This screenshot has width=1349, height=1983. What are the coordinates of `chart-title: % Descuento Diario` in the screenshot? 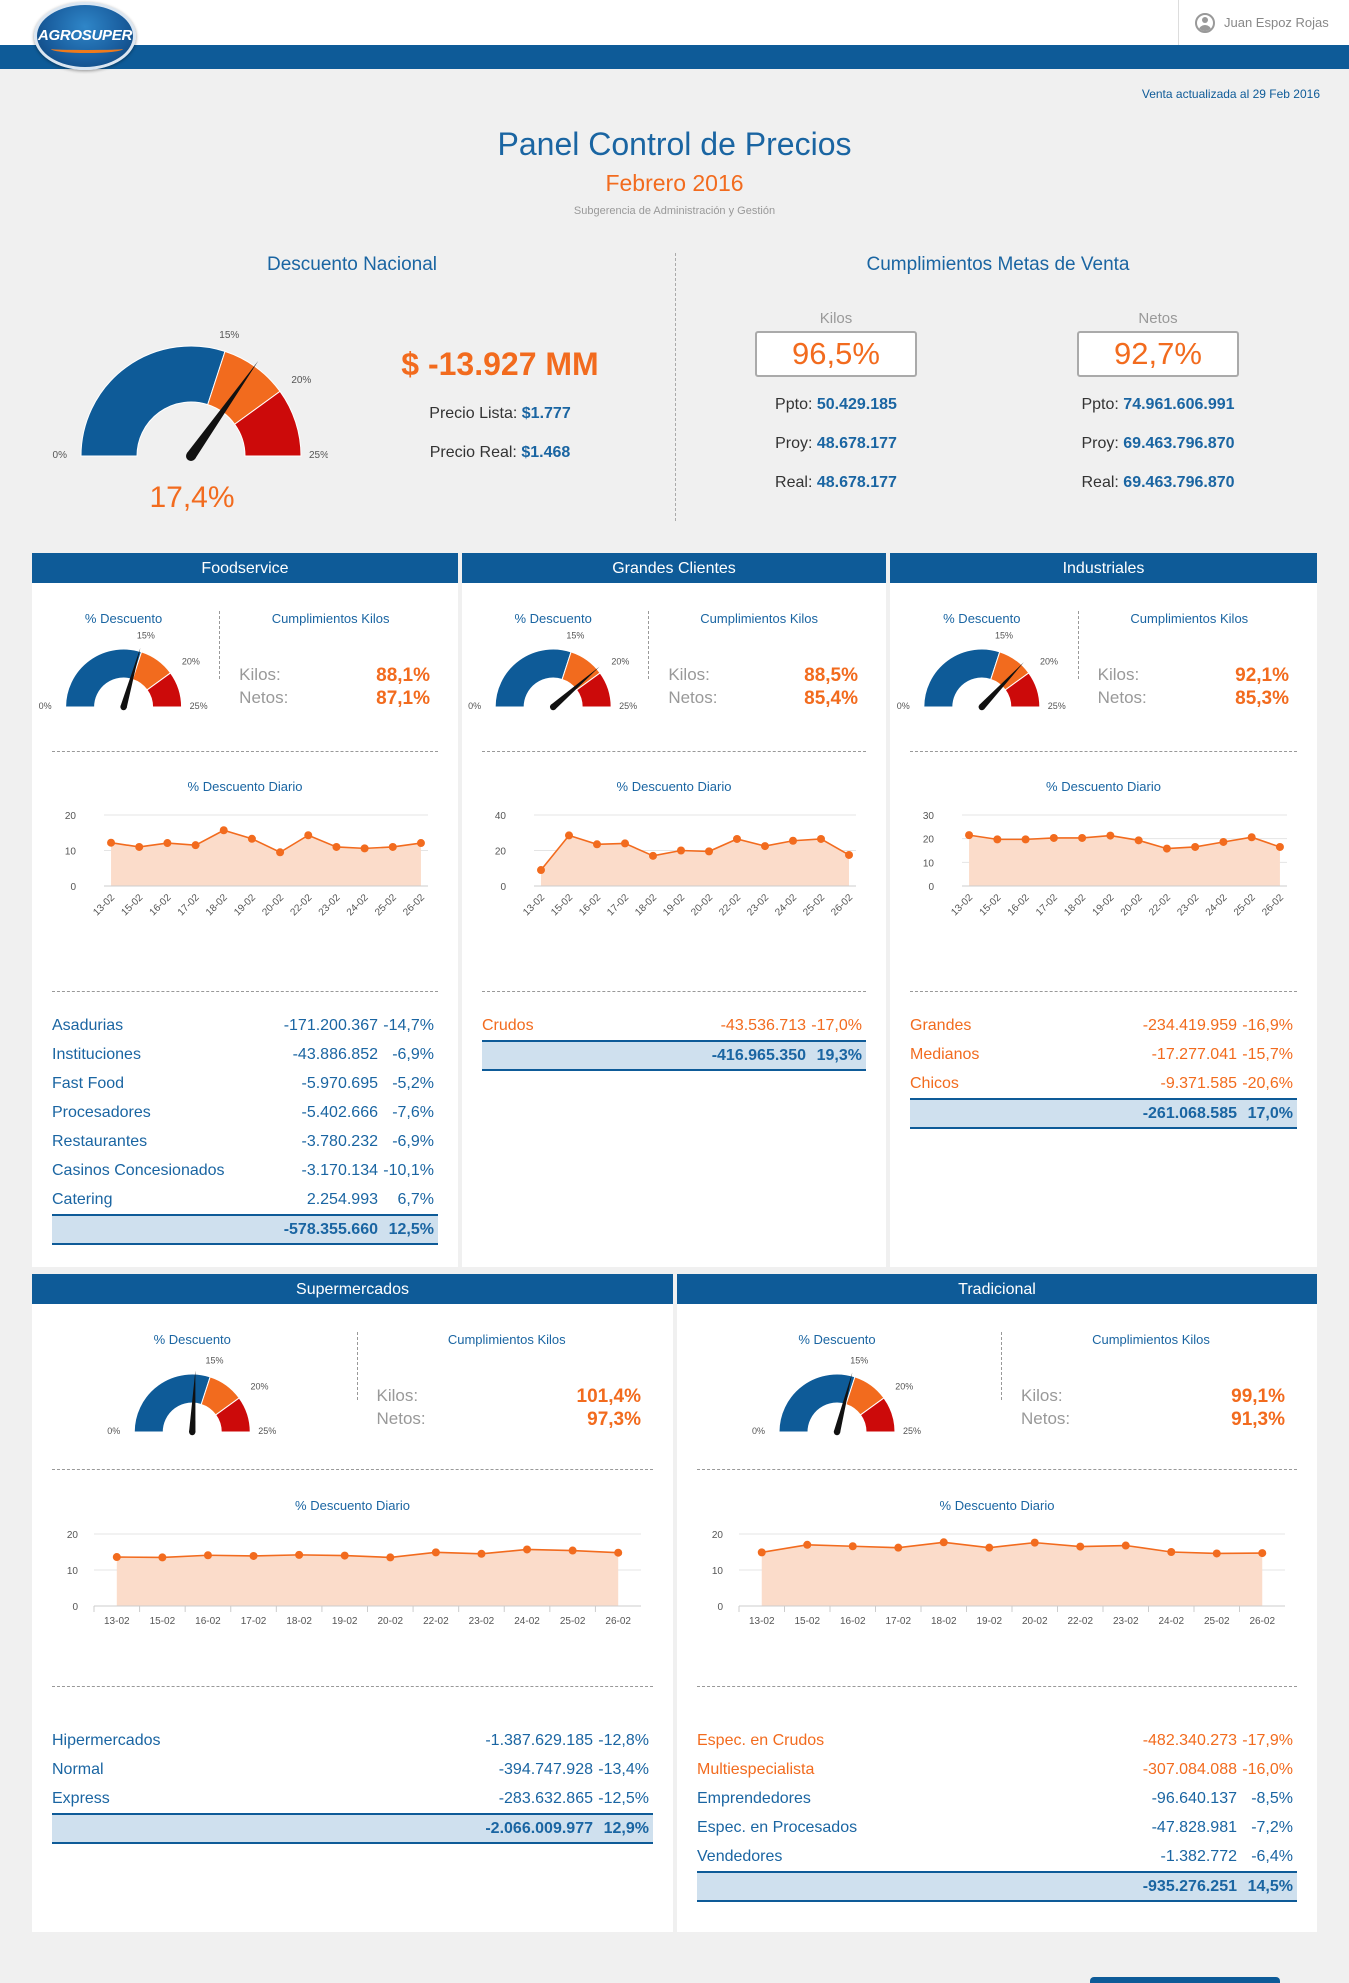 It's located at (352, 1505).